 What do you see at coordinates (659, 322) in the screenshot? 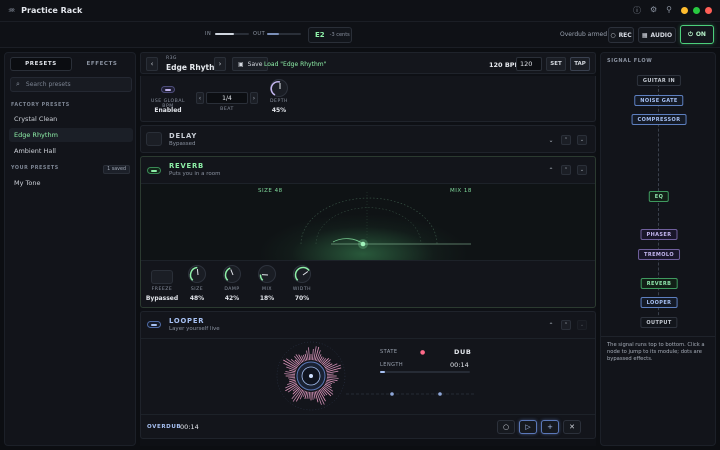
I see `node-output: OUTPUT` at bounding box center [659, 322].